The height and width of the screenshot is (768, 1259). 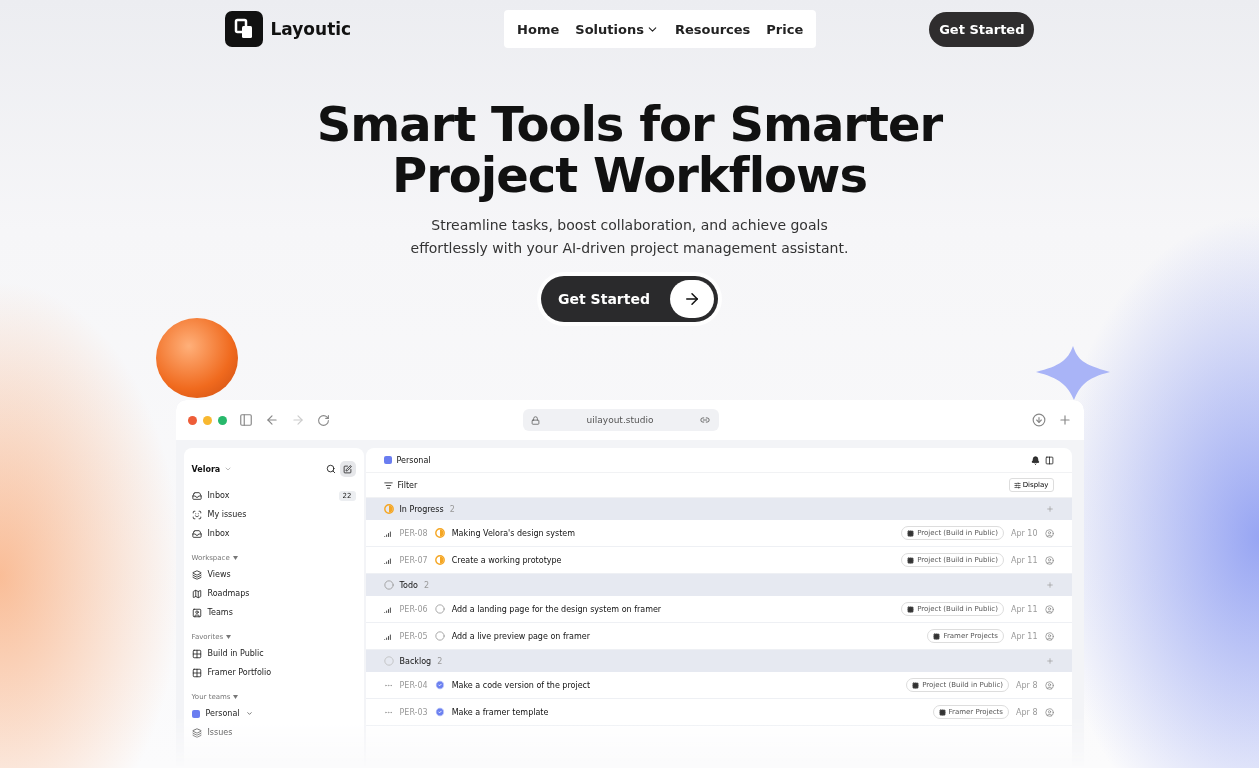 I want to click on search-icon, so click(x=330, y=469).